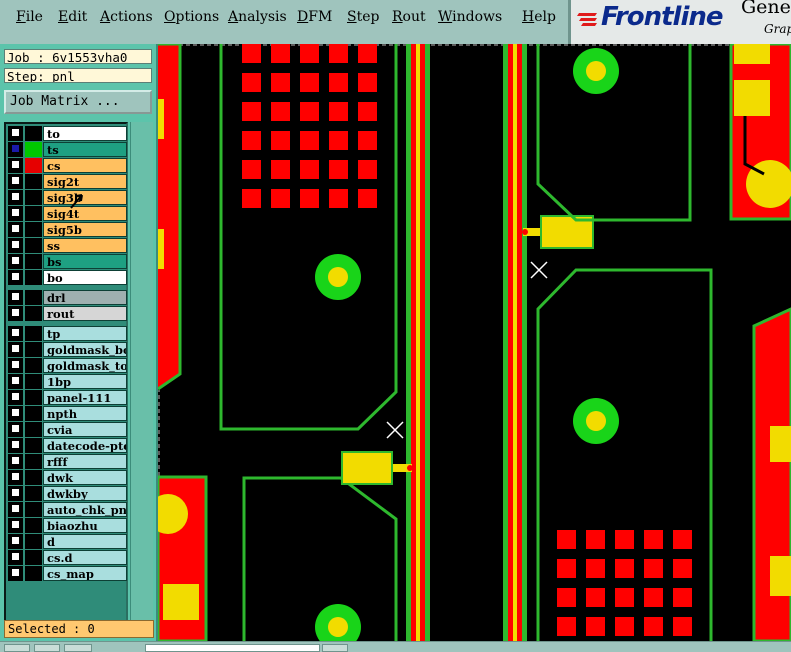  I want to click on menu-rout: Rout, so click(409, 17).